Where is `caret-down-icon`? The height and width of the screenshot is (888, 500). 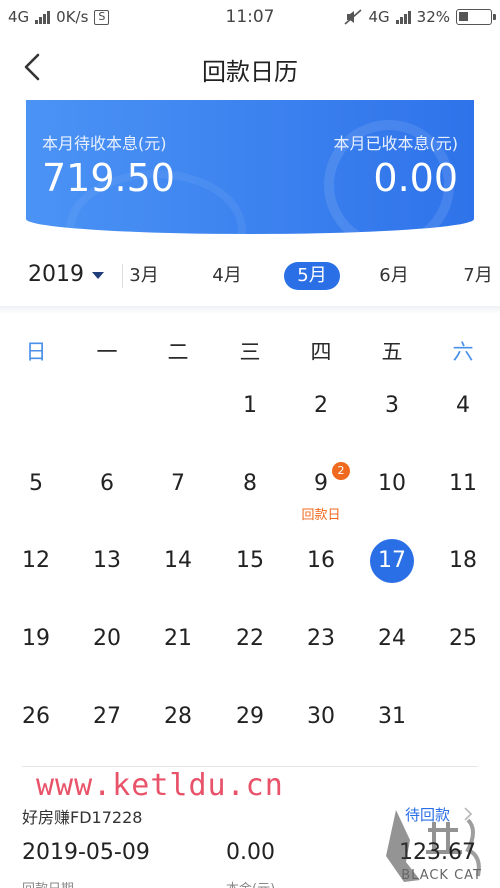
caret-down-icon is located at coordinates (98, 275).